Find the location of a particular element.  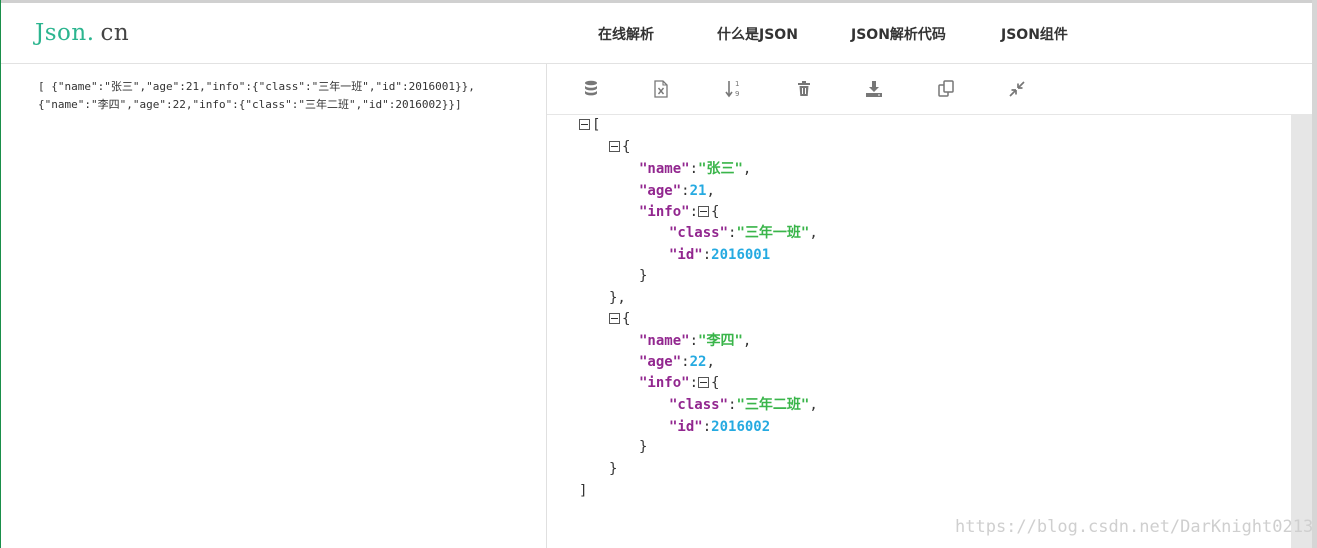

watermark: https://blog.csdn.net/DarKnight0213 is located at coordinates (1134, 527).